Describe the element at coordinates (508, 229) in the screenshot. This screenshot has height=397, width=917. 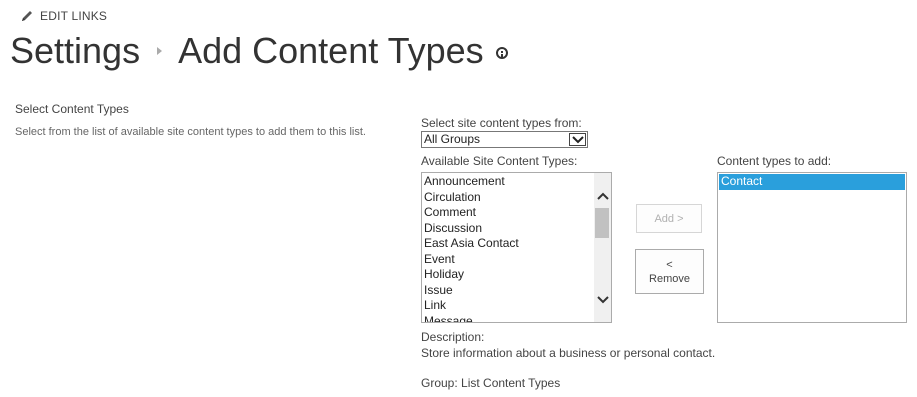
I see `available-list-item: Discussion` at that location.